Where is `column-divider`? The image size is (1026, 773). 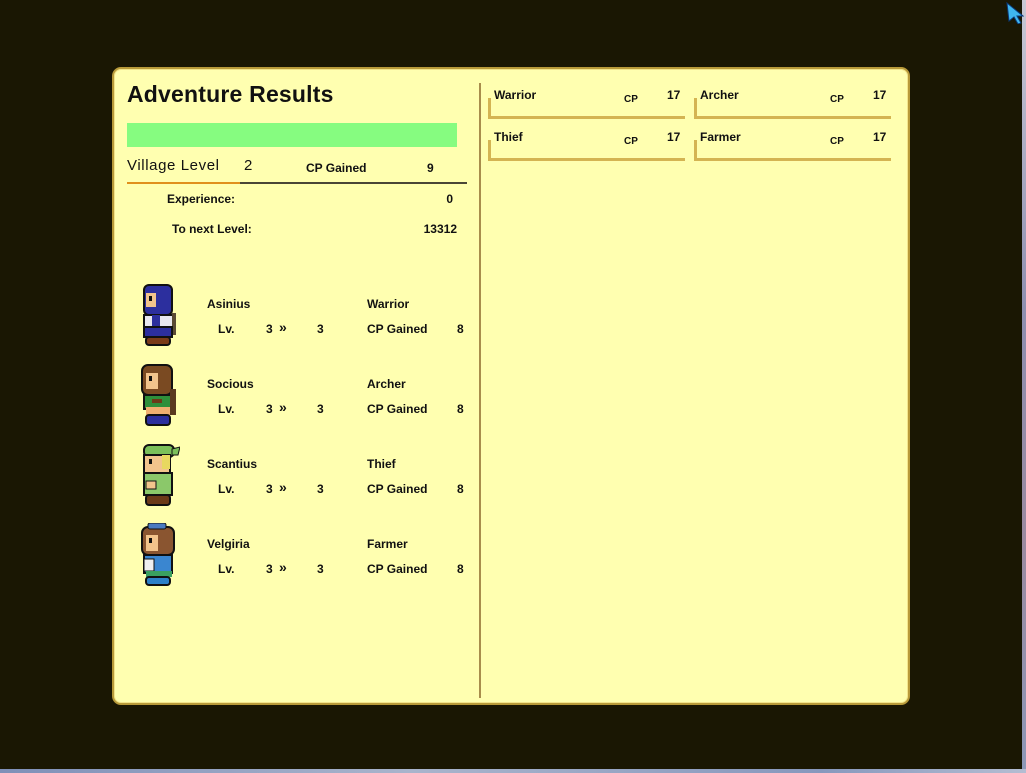
column-divider is located at coordinates (480, 390).